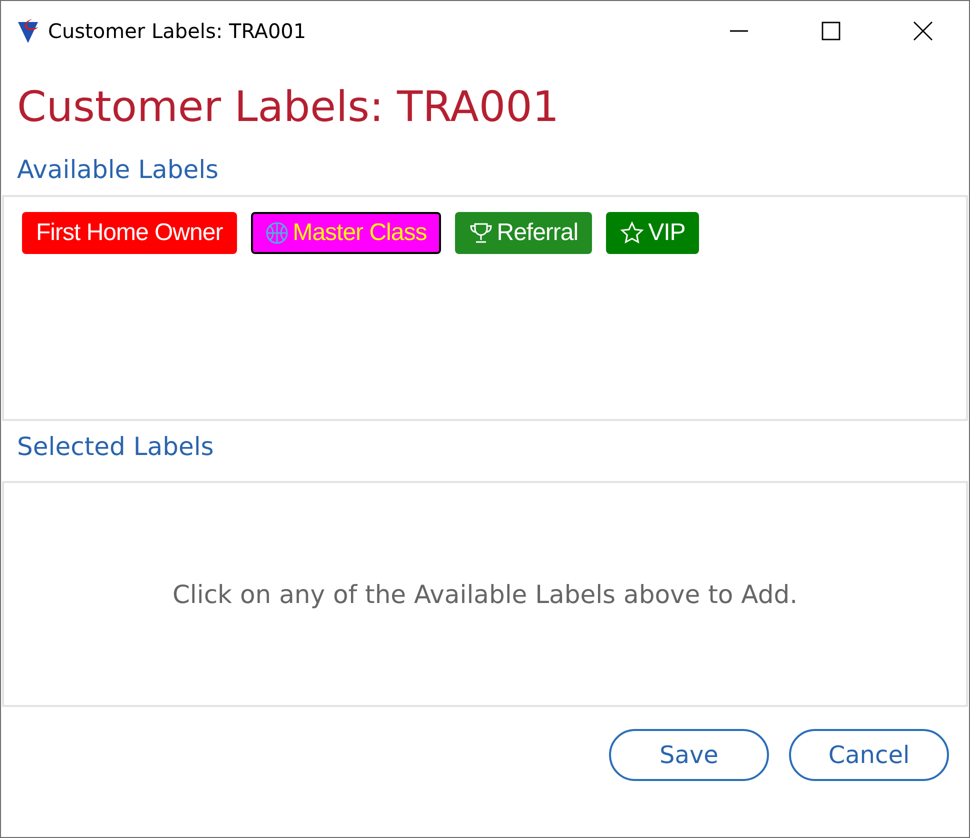 This screenshot has height=838, width=970. What do you see at coordinates (831, 31) in the screenshot?
I see `maximize-icon` at bounding box center [831, 31].